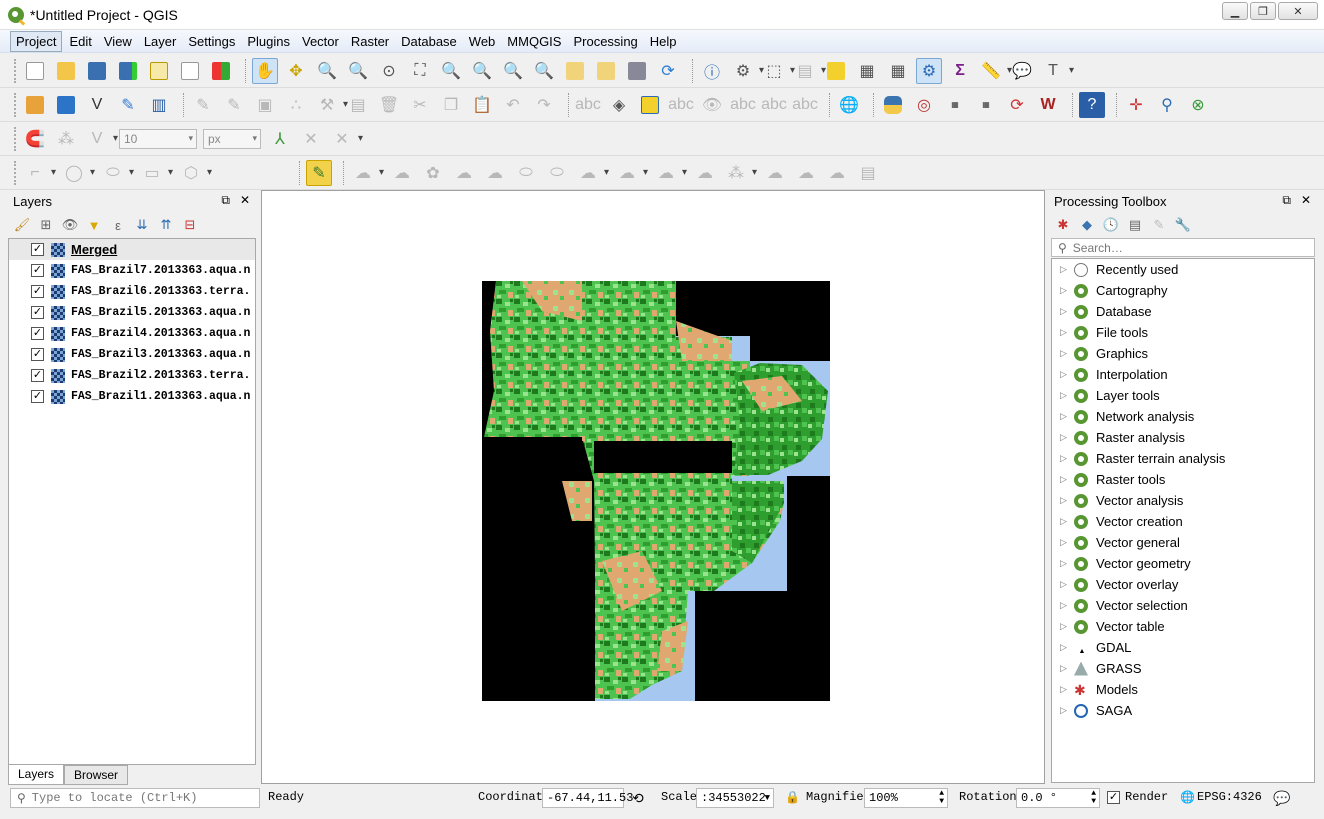 This screenshot has width=1324, height=819. What do you see at coordinates (1183, 395) in the screenshot?
I see `toolbox-item-layer-tools: ▷ Layer tools` at bounding box center [1183, 395].